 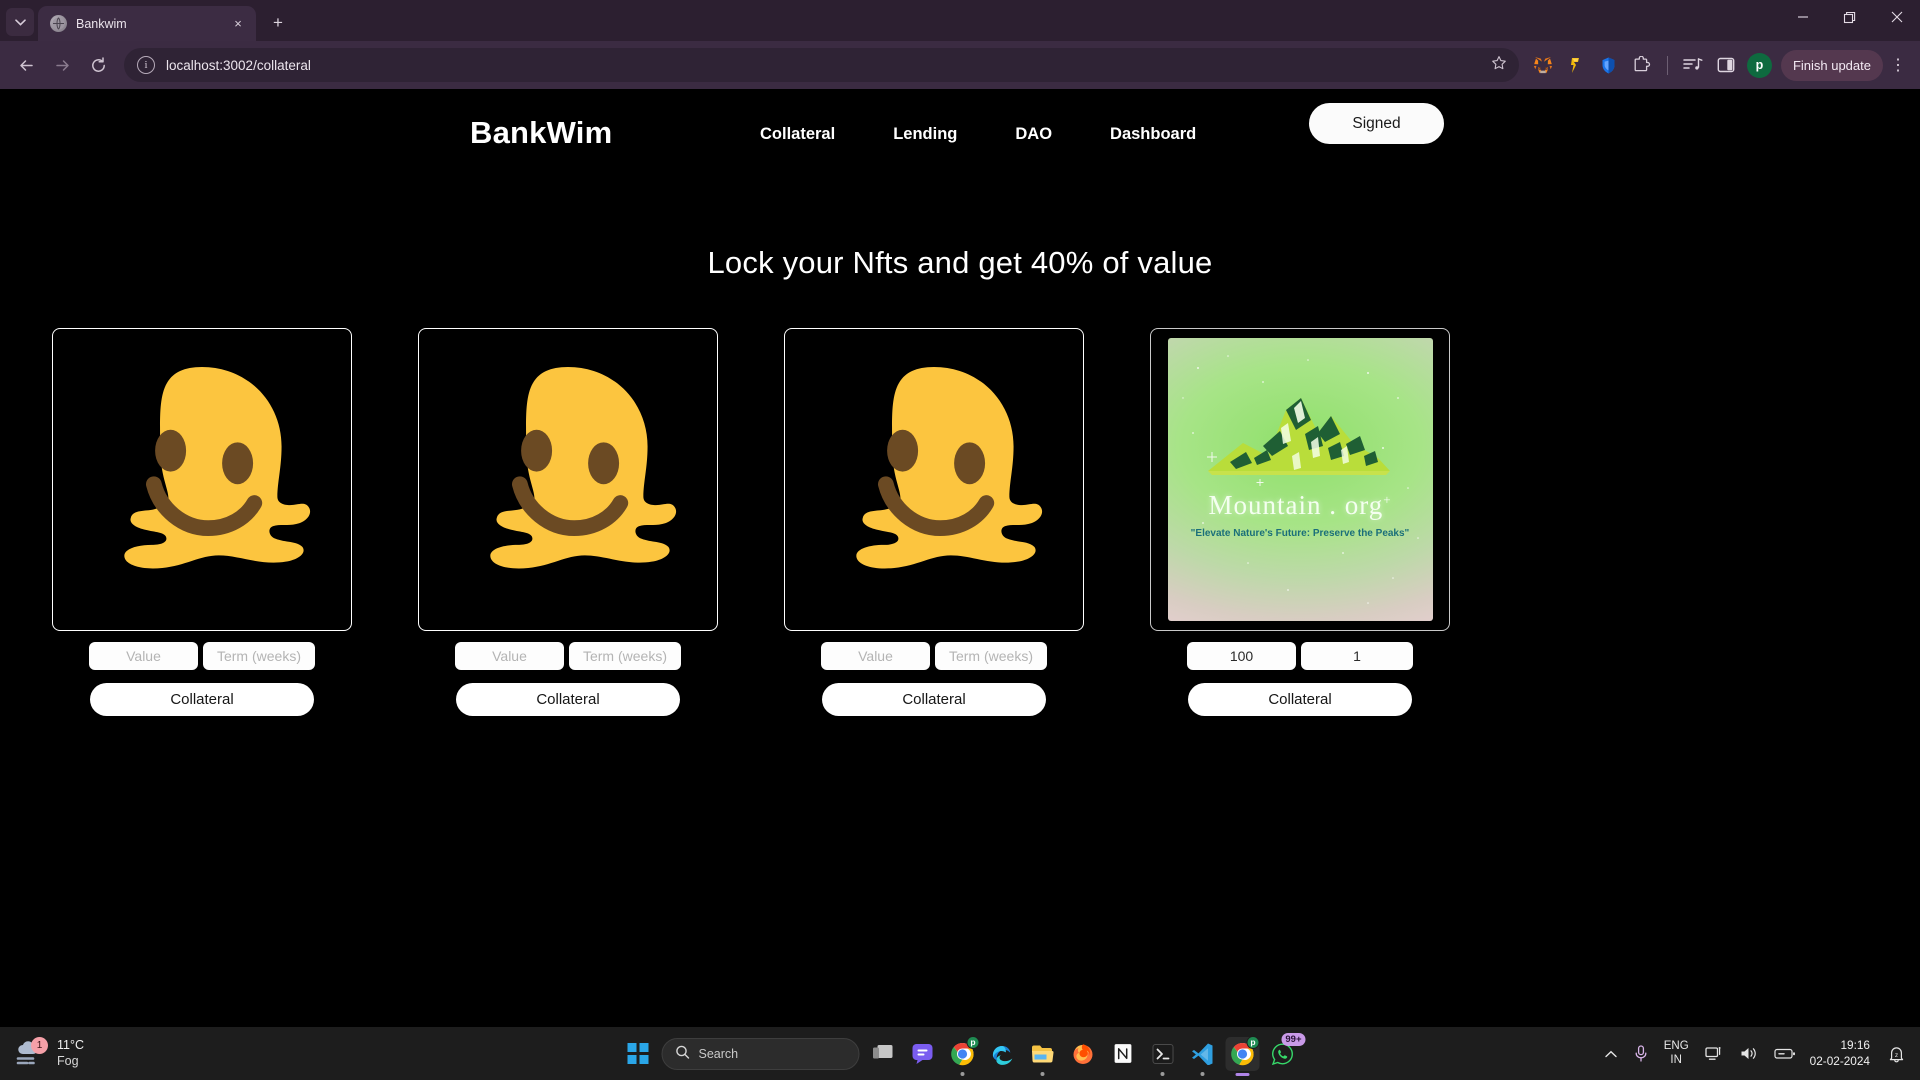 I want to click on nav-link-dashboard: Dashboard, so click(x=1153, y=134).